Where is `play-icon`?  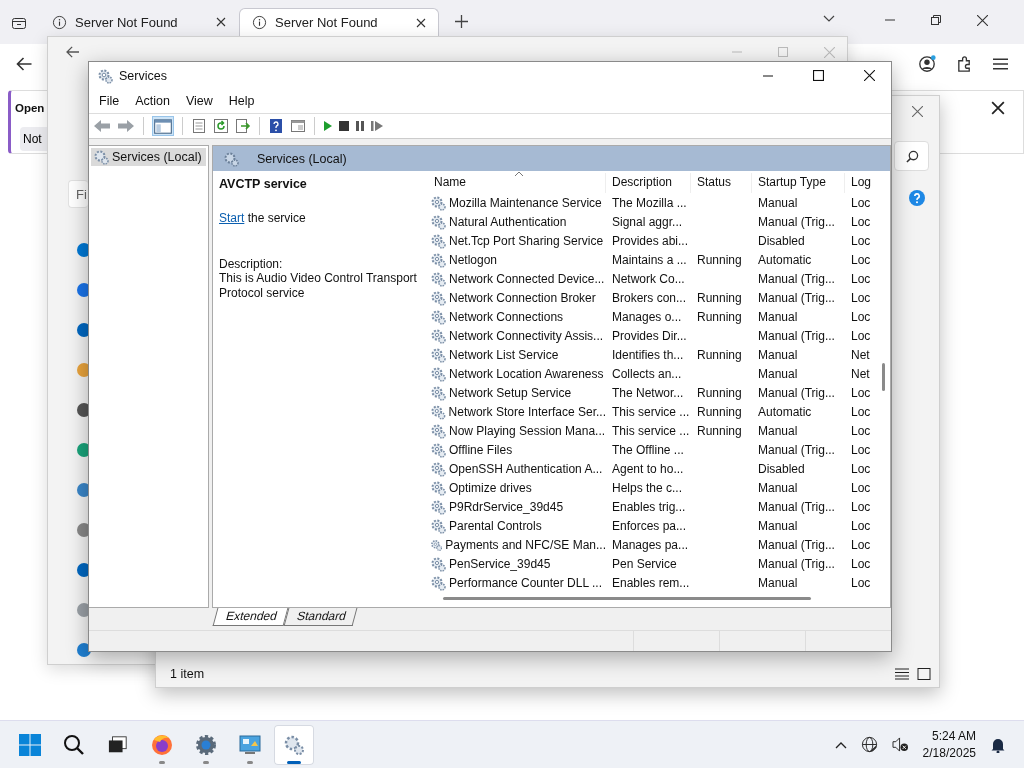 play-icon is located at coordinates (328, 126).